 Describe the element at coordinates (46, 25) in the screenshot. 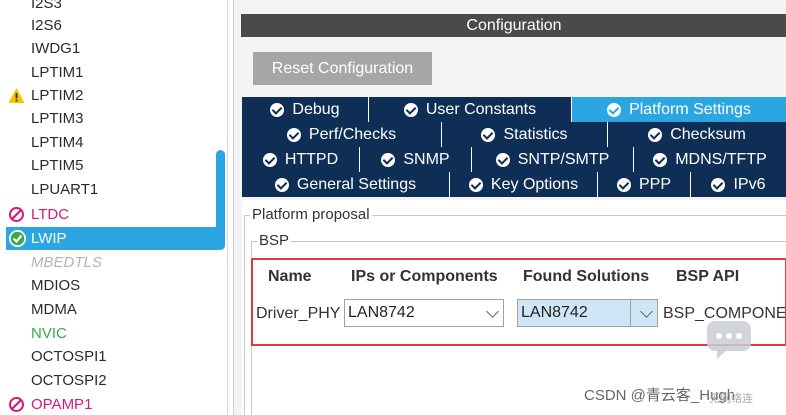

I see `list-item-label: I2S6` at that location.